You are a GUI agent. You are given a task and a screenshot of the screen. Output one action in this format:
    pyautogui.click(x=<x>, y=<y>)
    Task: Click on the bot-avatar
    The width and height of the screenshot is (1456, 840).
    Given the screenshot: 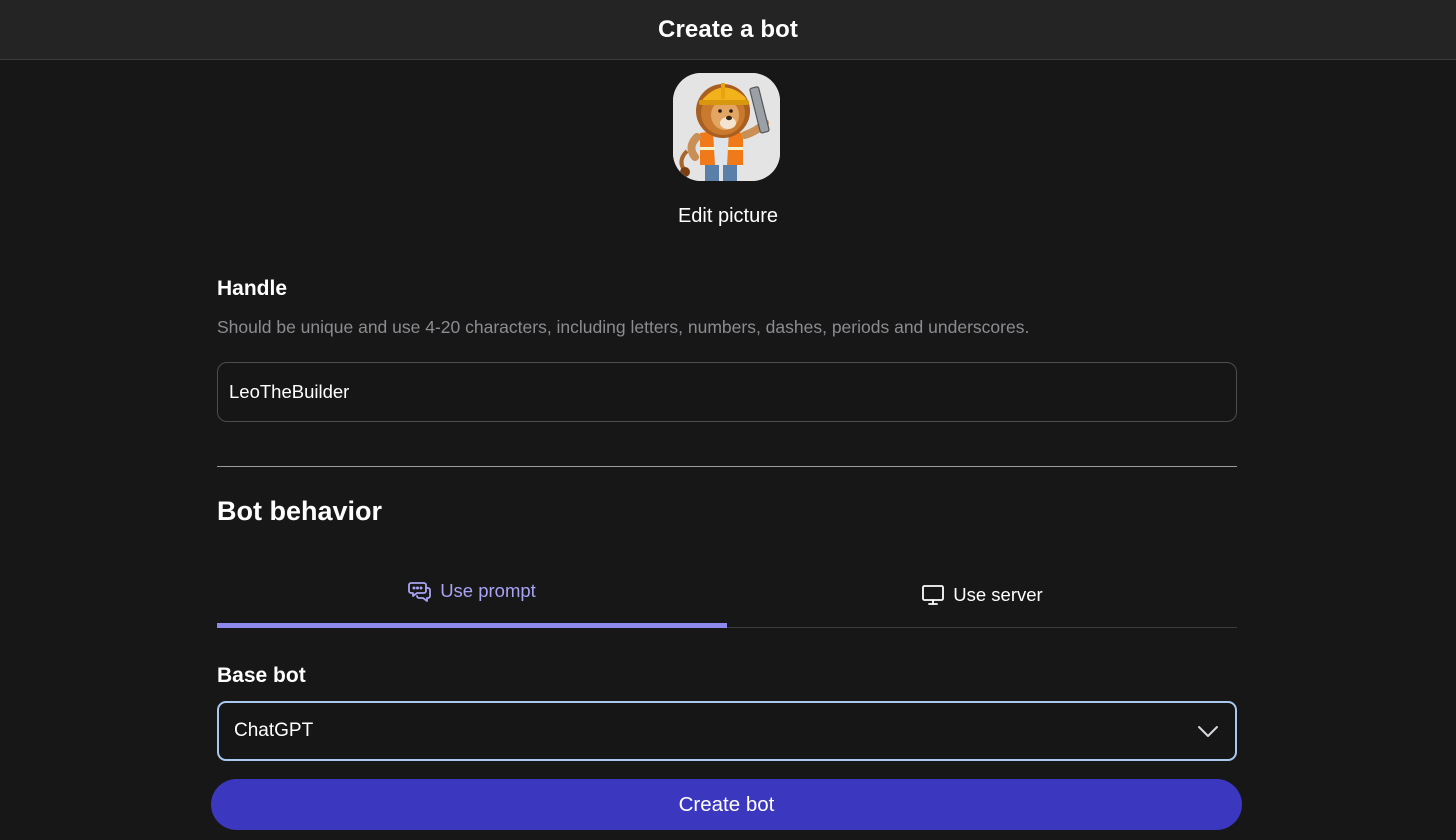 What is the action you would take?
    pyautogui.click(x=726, y=127)
    